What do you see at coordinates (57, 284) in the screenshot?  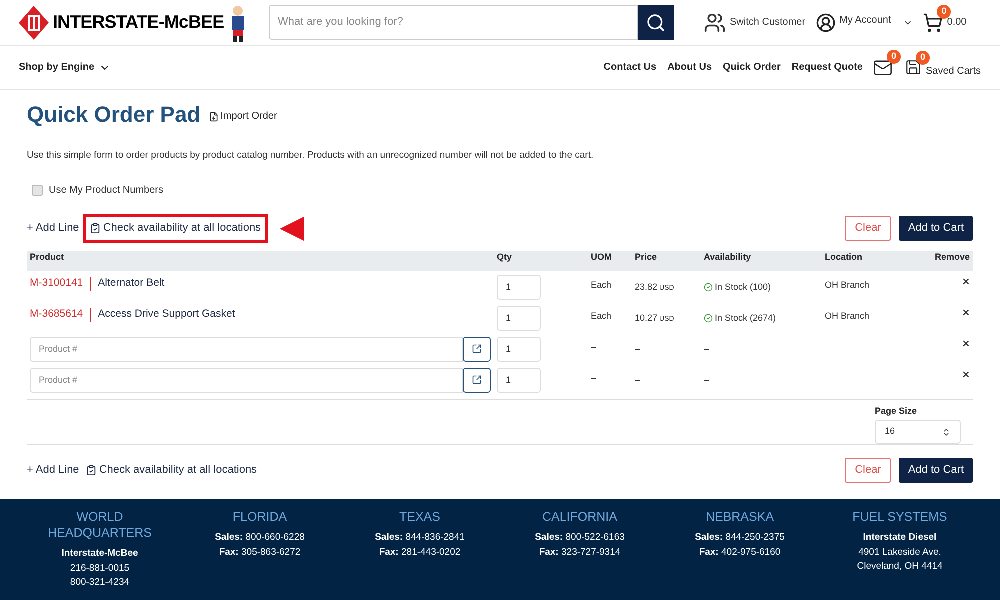 I see `product-number-link: M-3100141` at bounding box center [57, 284].